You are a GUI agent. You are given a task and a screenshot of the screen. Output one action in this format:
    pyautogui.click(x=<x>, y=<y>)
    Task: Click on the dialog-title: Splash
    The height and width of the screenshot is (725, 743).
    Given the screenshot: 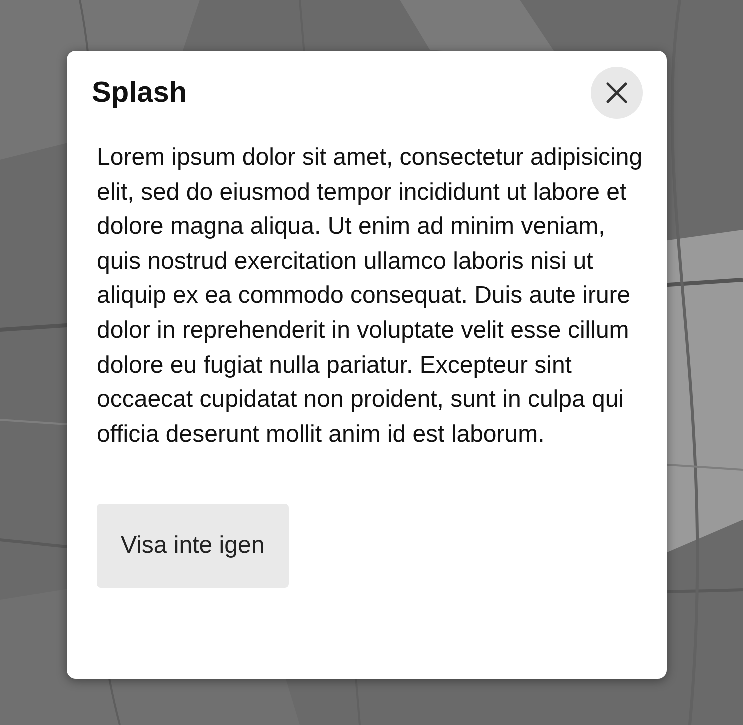 What is the action you would take?
    pyautogui.click(x=140, y=93)
    